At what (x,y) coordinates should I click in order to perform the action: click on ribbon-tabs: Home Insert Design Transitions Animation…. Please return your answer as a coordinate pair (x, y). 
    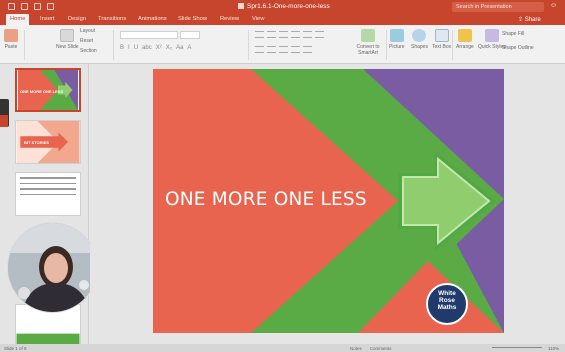
    Looking at the image, I should click on (282, 19).